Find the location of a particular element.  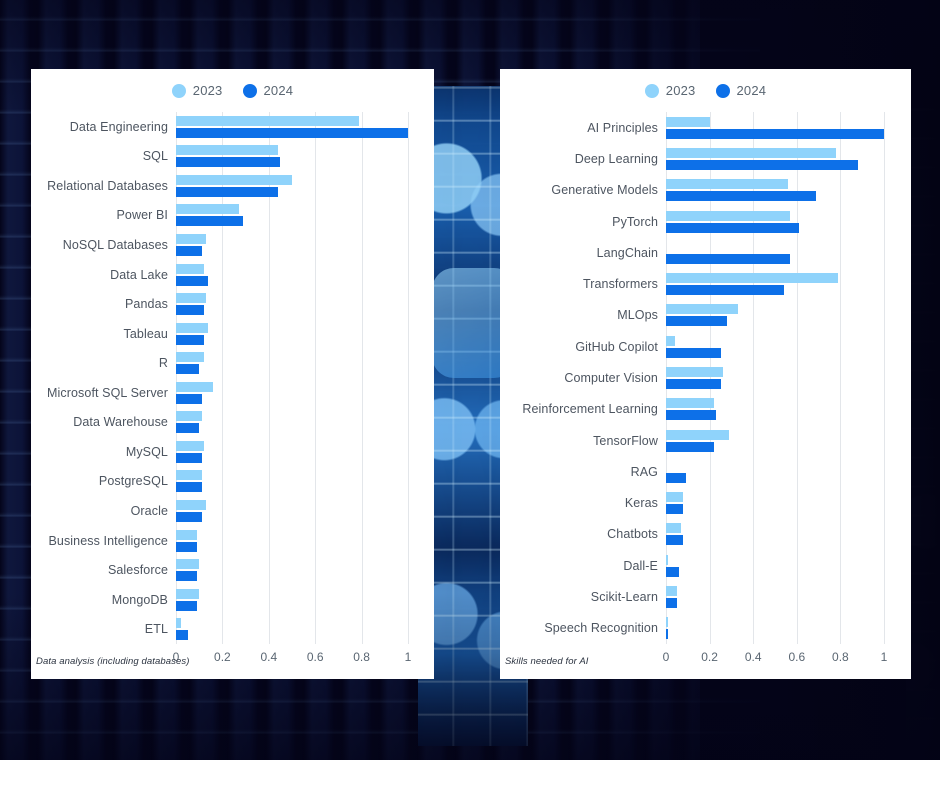

category-label: Data Engineering is located at coordinates (118, 126).